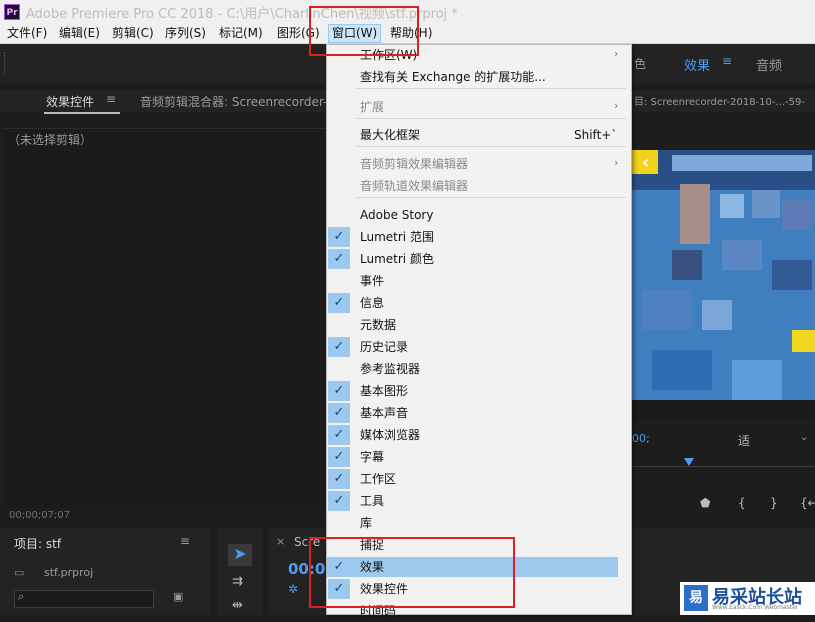 The height and width of the screenshot is (622, 815). Describe the element at coordinates (596, 135) in the screenshot. I see `shortcut-label: Shift+`` at that location.